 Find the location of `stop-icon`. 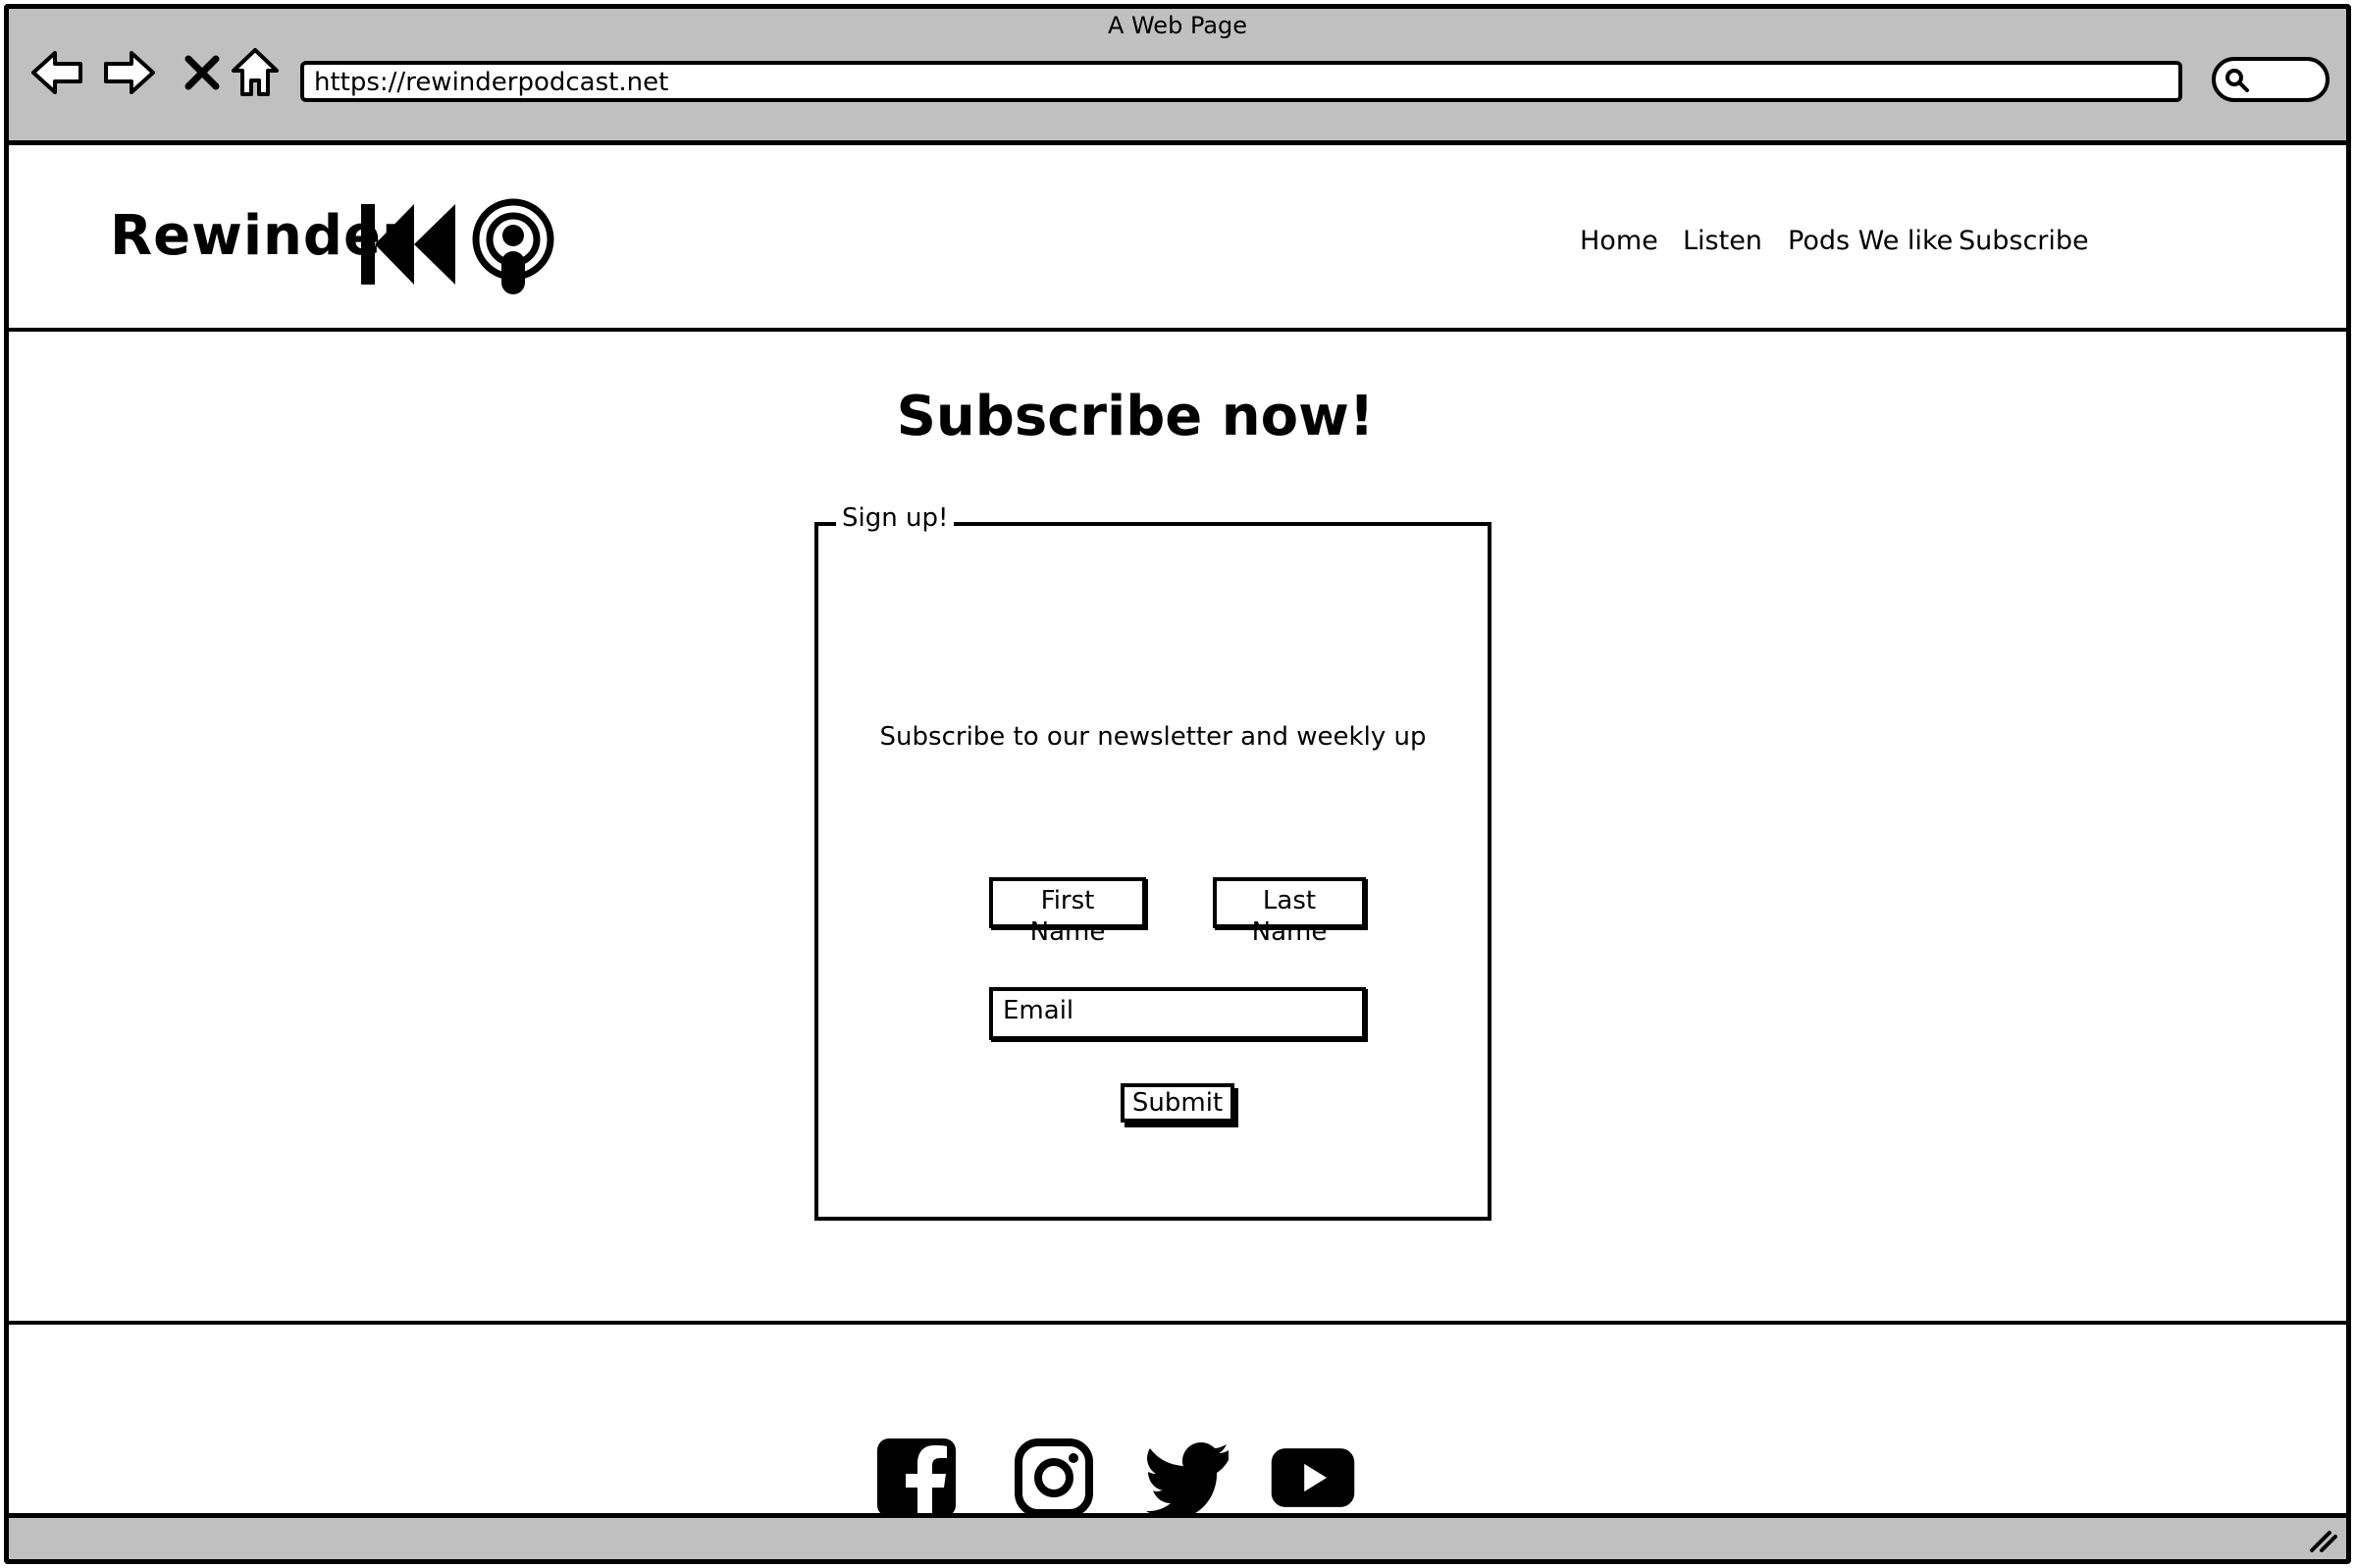

stop-icon is located at coordinates (202, 72).